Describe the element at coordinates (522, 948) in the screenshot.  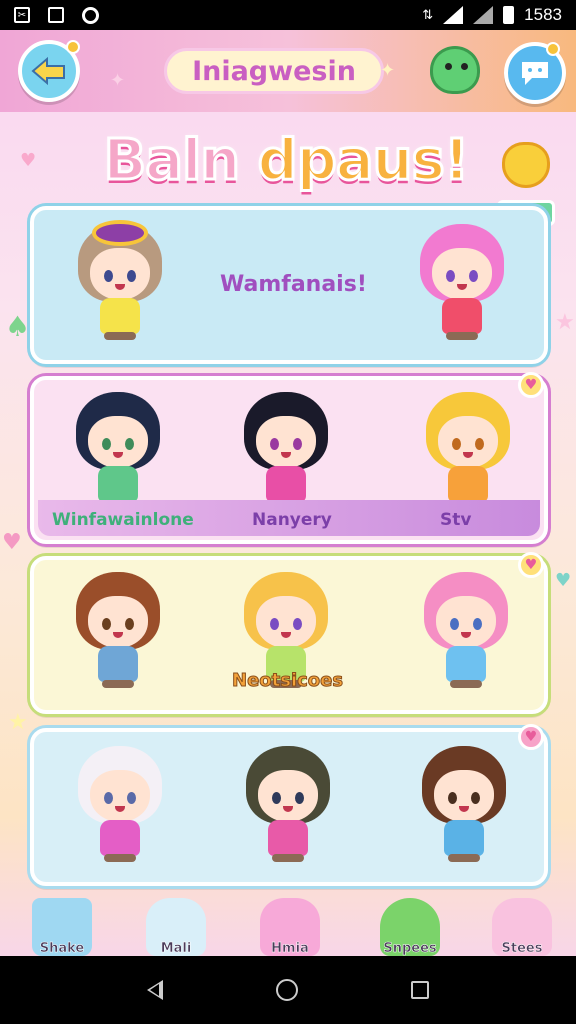
I see `bottom-item-label: Stees` at that location.